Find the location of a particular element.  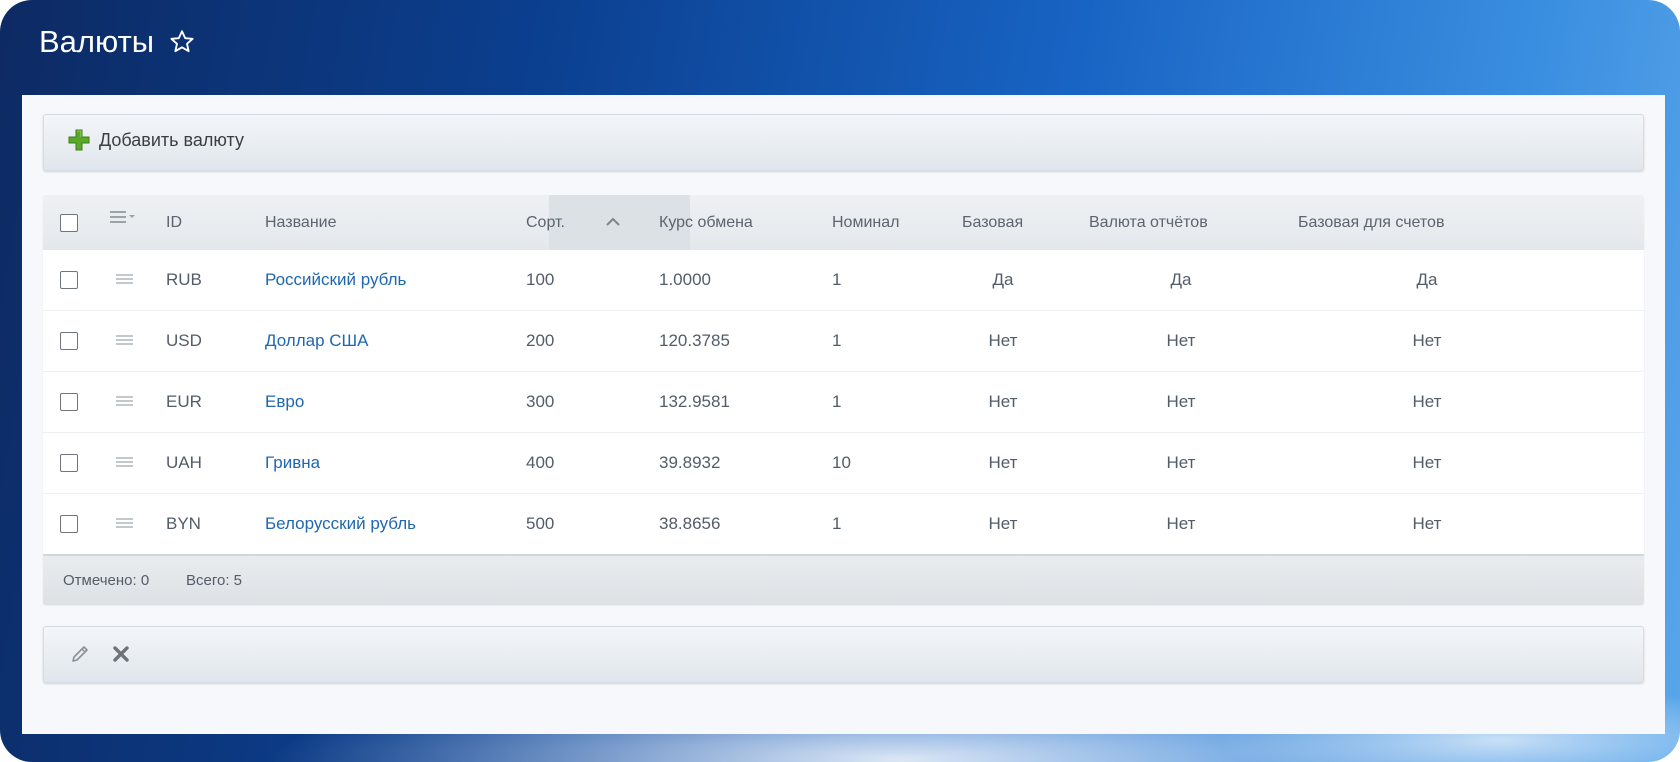

close-icon is located at coordinates (121, 654).